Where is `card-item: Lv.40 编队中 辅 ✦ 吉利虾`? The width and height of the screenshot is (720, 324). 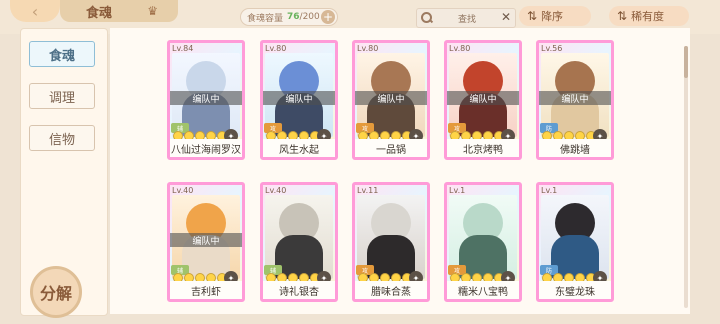
card-item: Lv.40 编队中 辅 ✦ 吉利虾 is located at coordinates (206, 242).